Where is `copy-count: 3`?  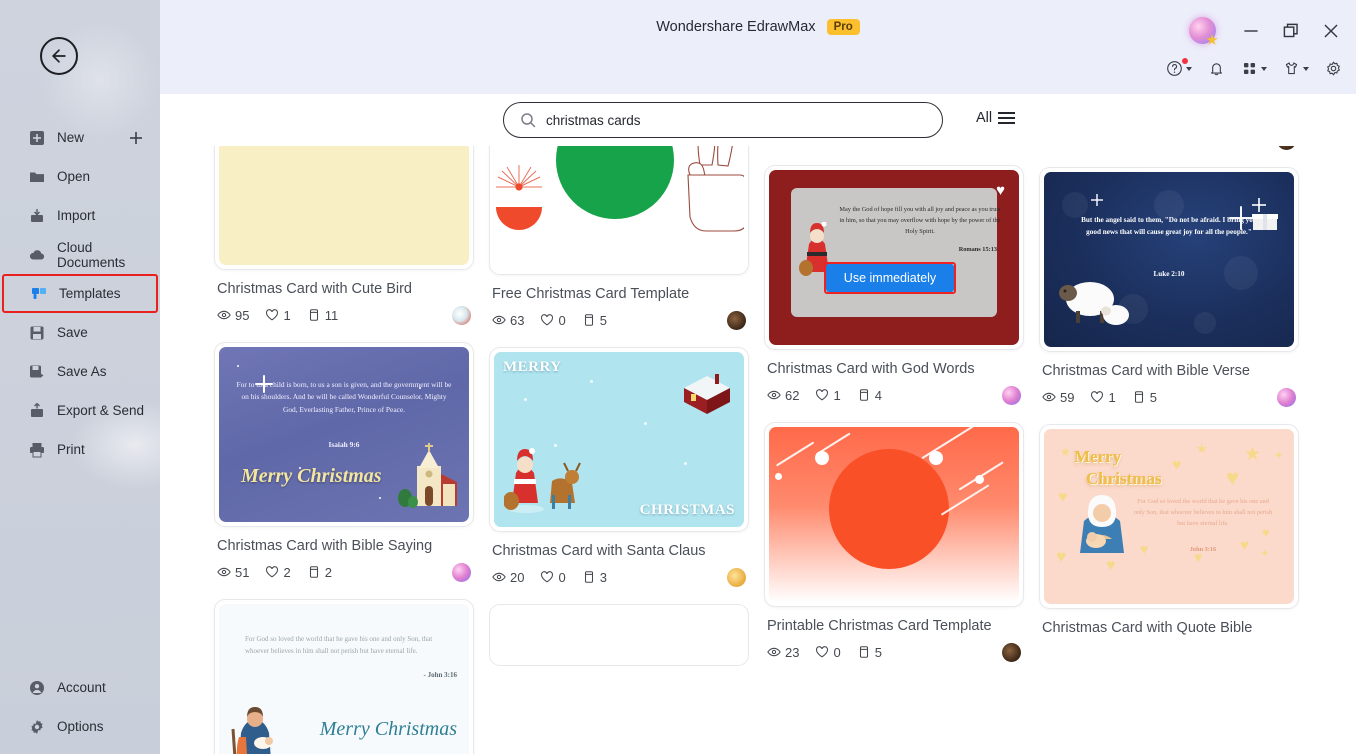
copy-count: 3 is located at coordinates (594, 577).